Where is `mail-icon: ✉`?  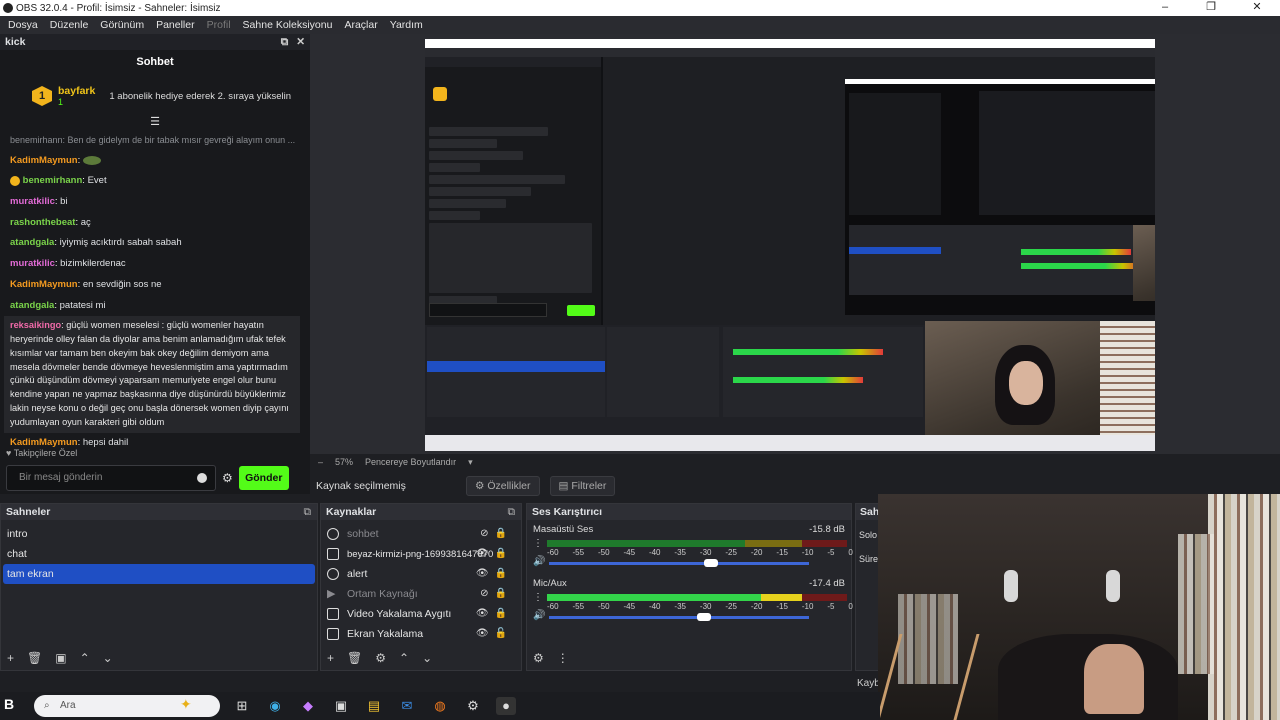 mail-icon: ✉ is located at coordinates (407, 706).